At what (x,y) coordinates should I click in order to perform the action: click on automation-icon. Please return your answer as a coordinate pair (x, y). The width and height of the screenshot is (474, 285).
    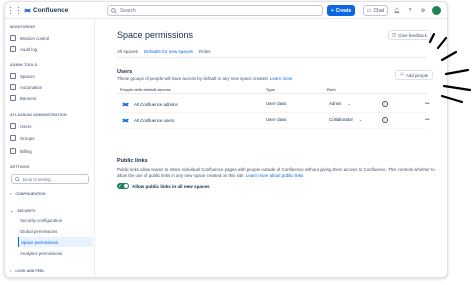
    Looking at the image, I should click on (13, 87).